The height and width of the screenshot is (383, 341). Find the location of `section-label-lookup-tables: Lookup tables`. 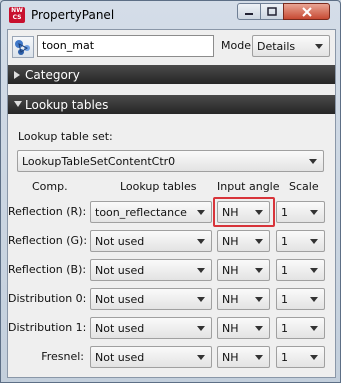

section-label-lookup-tables: Lookup tables is located at coordinates (67, 105).